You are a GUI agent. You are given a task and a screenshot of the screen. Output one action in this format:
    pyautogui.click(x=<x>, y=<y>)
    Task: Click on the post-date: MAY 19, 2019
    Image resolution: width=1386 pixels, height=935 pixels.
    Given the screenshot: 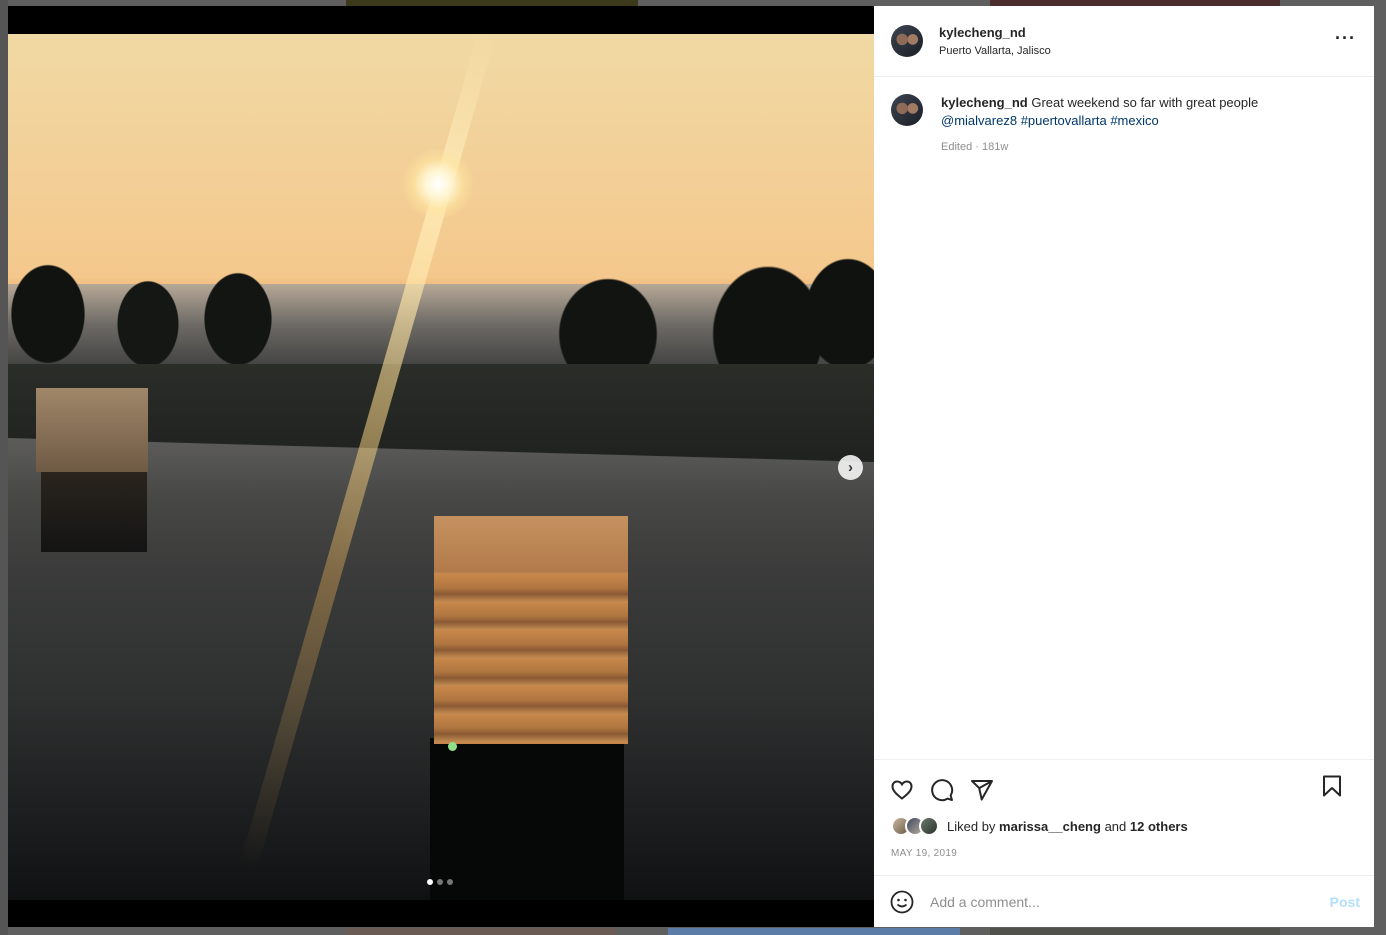 What is the action you would take?
    pyautogui.click(x=924, y=853)
    